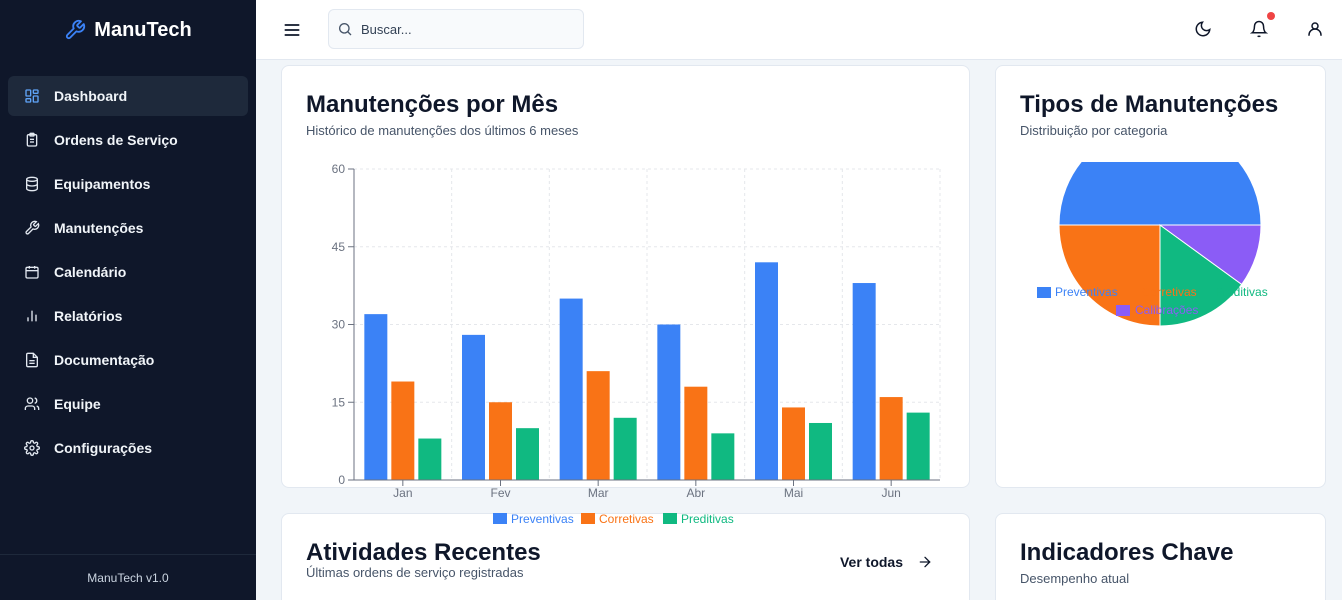  Describe the element at coordinates (32, 272) in the screenshot. I see `calendar-icon` at that location.